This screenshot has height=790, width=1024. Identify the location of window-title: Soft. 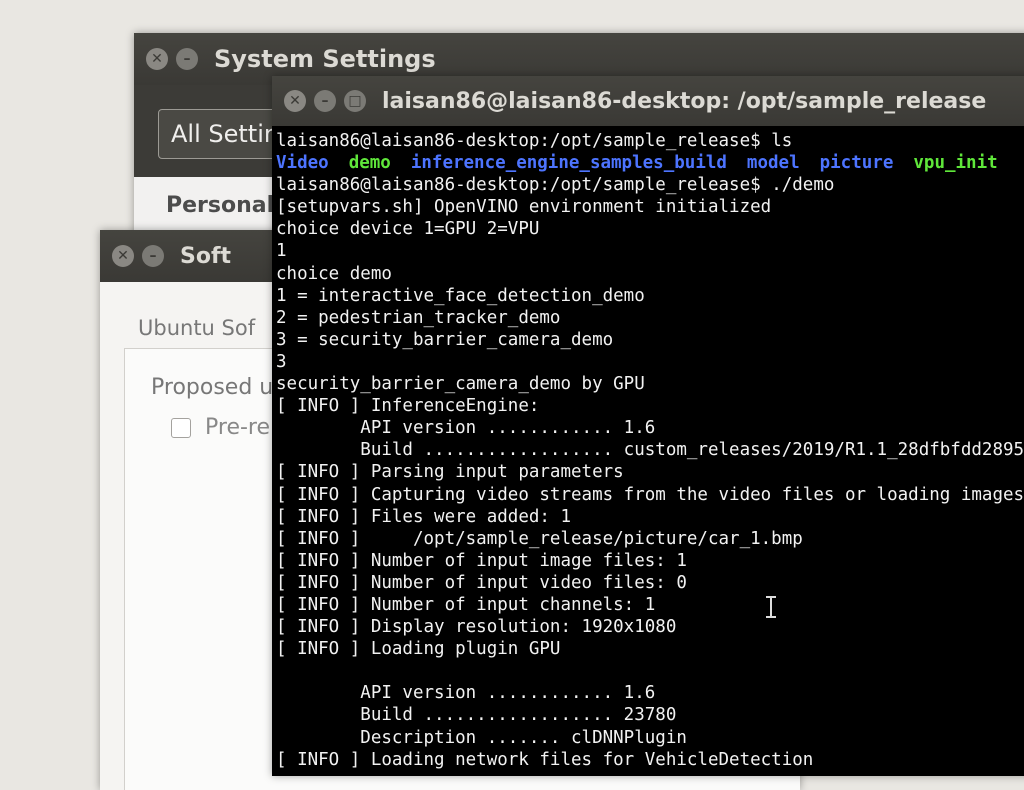
(206, 256).